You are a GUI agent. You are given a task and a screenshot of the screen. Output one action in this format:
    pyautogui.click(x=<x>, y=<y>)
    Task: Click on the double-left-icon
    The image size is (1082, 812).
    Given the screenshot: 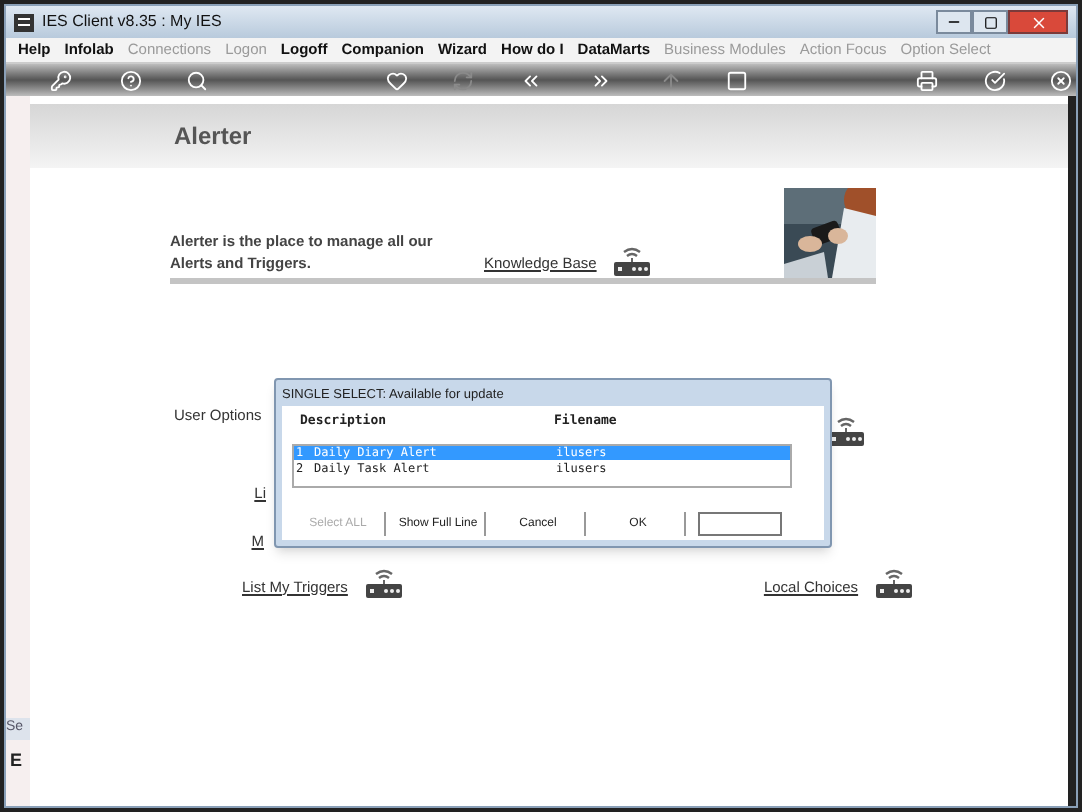 What is the action you would take?
    pyautogui.click(x=531, y=80)
    